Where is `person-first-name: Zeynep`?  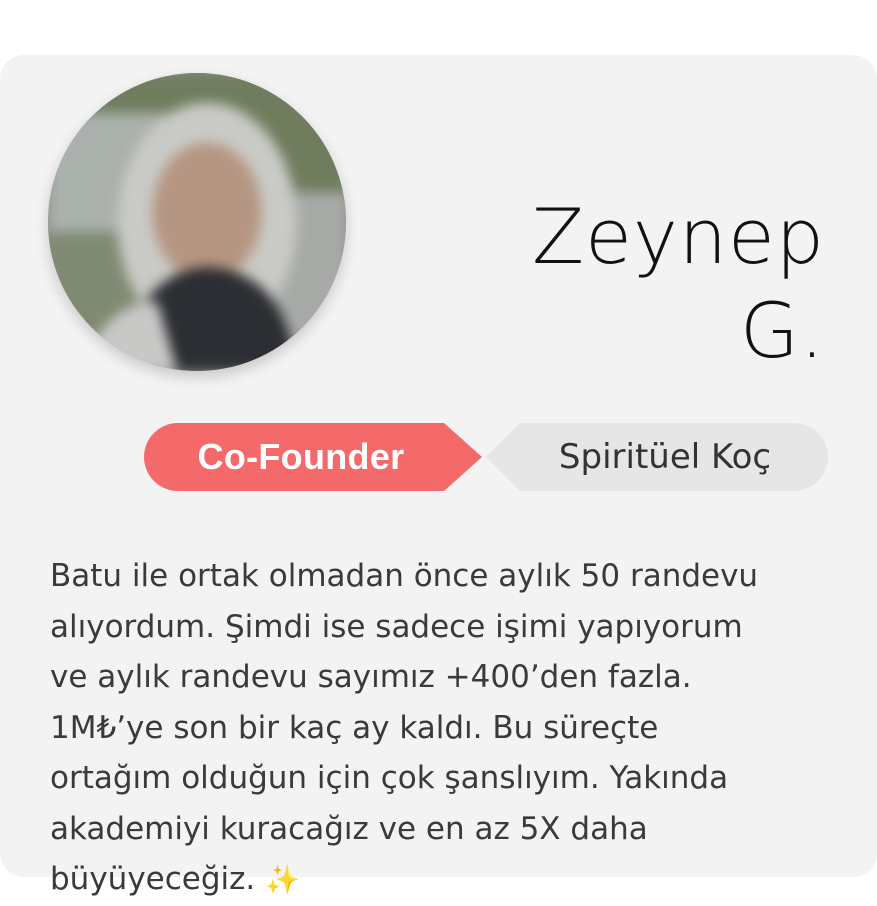
person-first-name: Zeynep is located at coordinates (678, 236).